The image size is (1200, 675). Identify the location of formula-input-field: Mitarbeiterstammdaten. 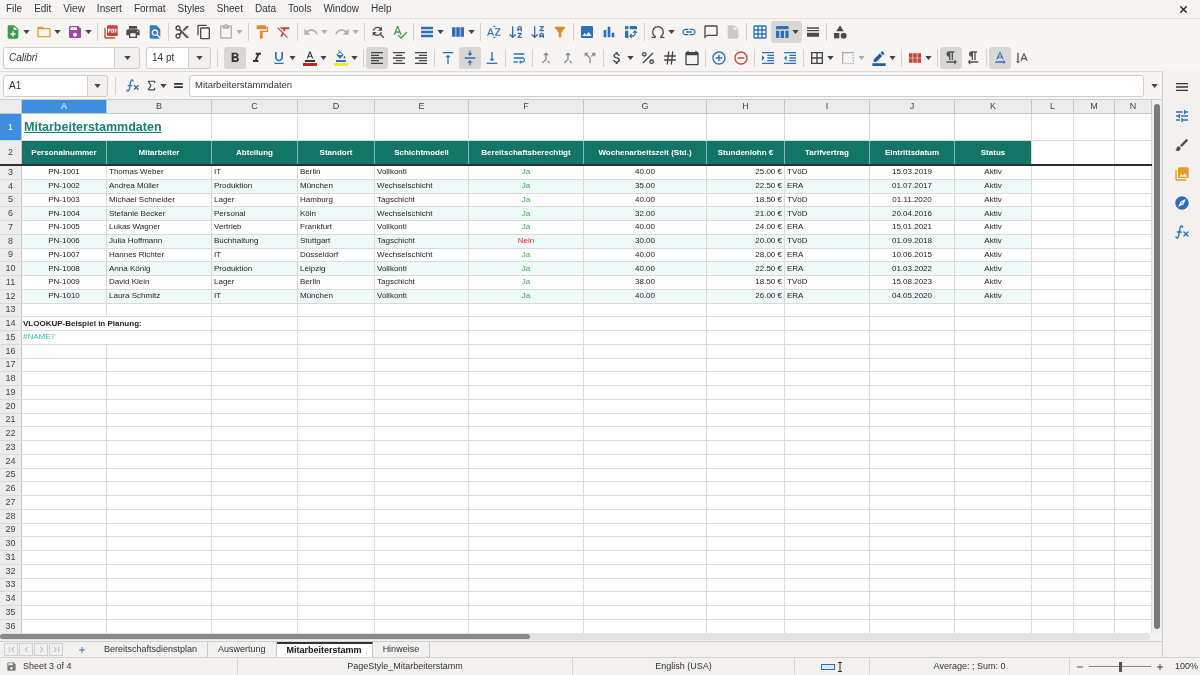
(666, 85).